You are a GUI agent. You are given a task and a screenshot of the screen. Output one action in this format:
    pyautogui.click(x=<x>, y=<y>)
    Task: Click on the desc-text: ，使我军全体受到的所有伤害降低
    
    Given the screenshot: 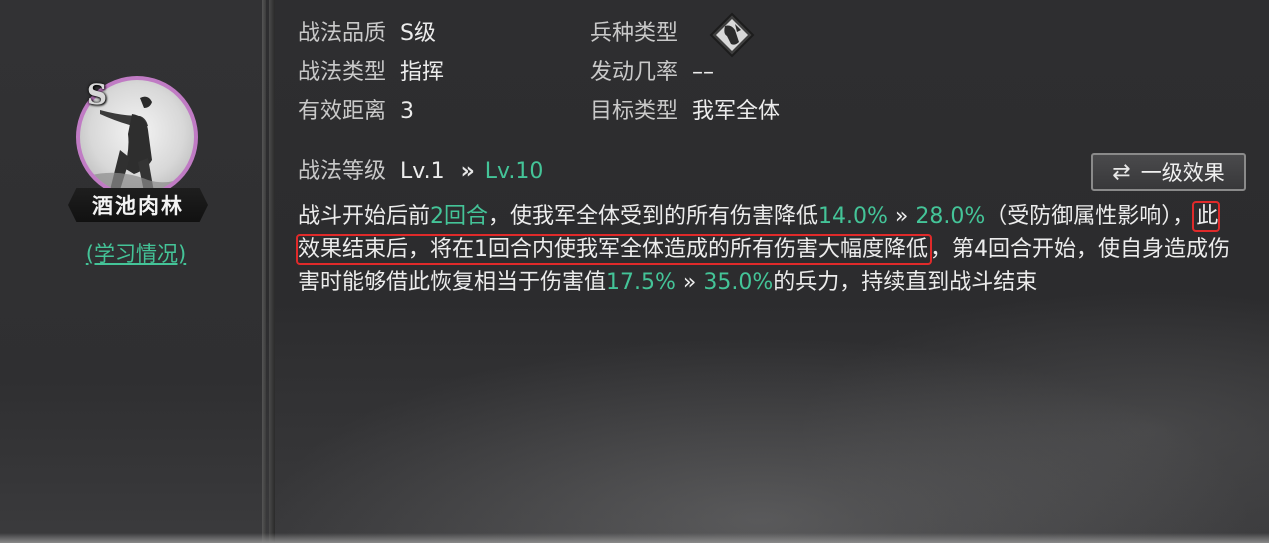 What is the action you would take?
    pyautogui.click(x=653, y=216)
    